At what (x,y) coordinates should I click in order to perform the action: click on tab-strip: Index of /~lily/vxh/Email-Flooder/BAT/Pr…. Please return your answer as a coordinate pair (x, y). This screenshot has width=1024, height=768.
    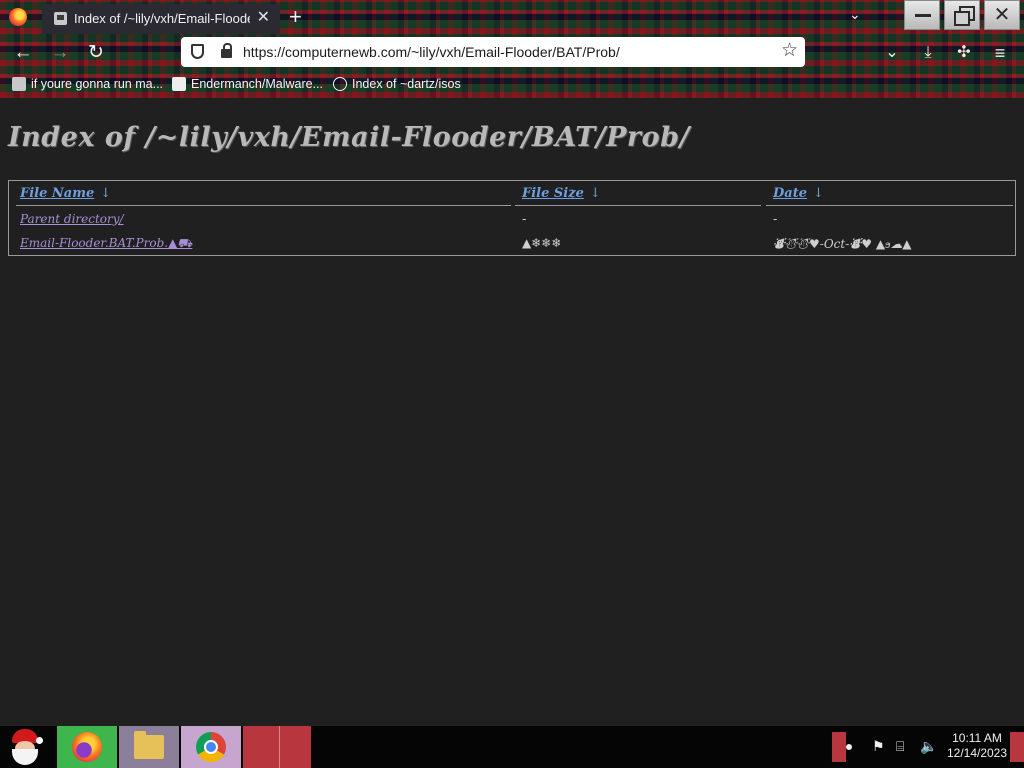
    Looking at the image, I should click on (512, 18).